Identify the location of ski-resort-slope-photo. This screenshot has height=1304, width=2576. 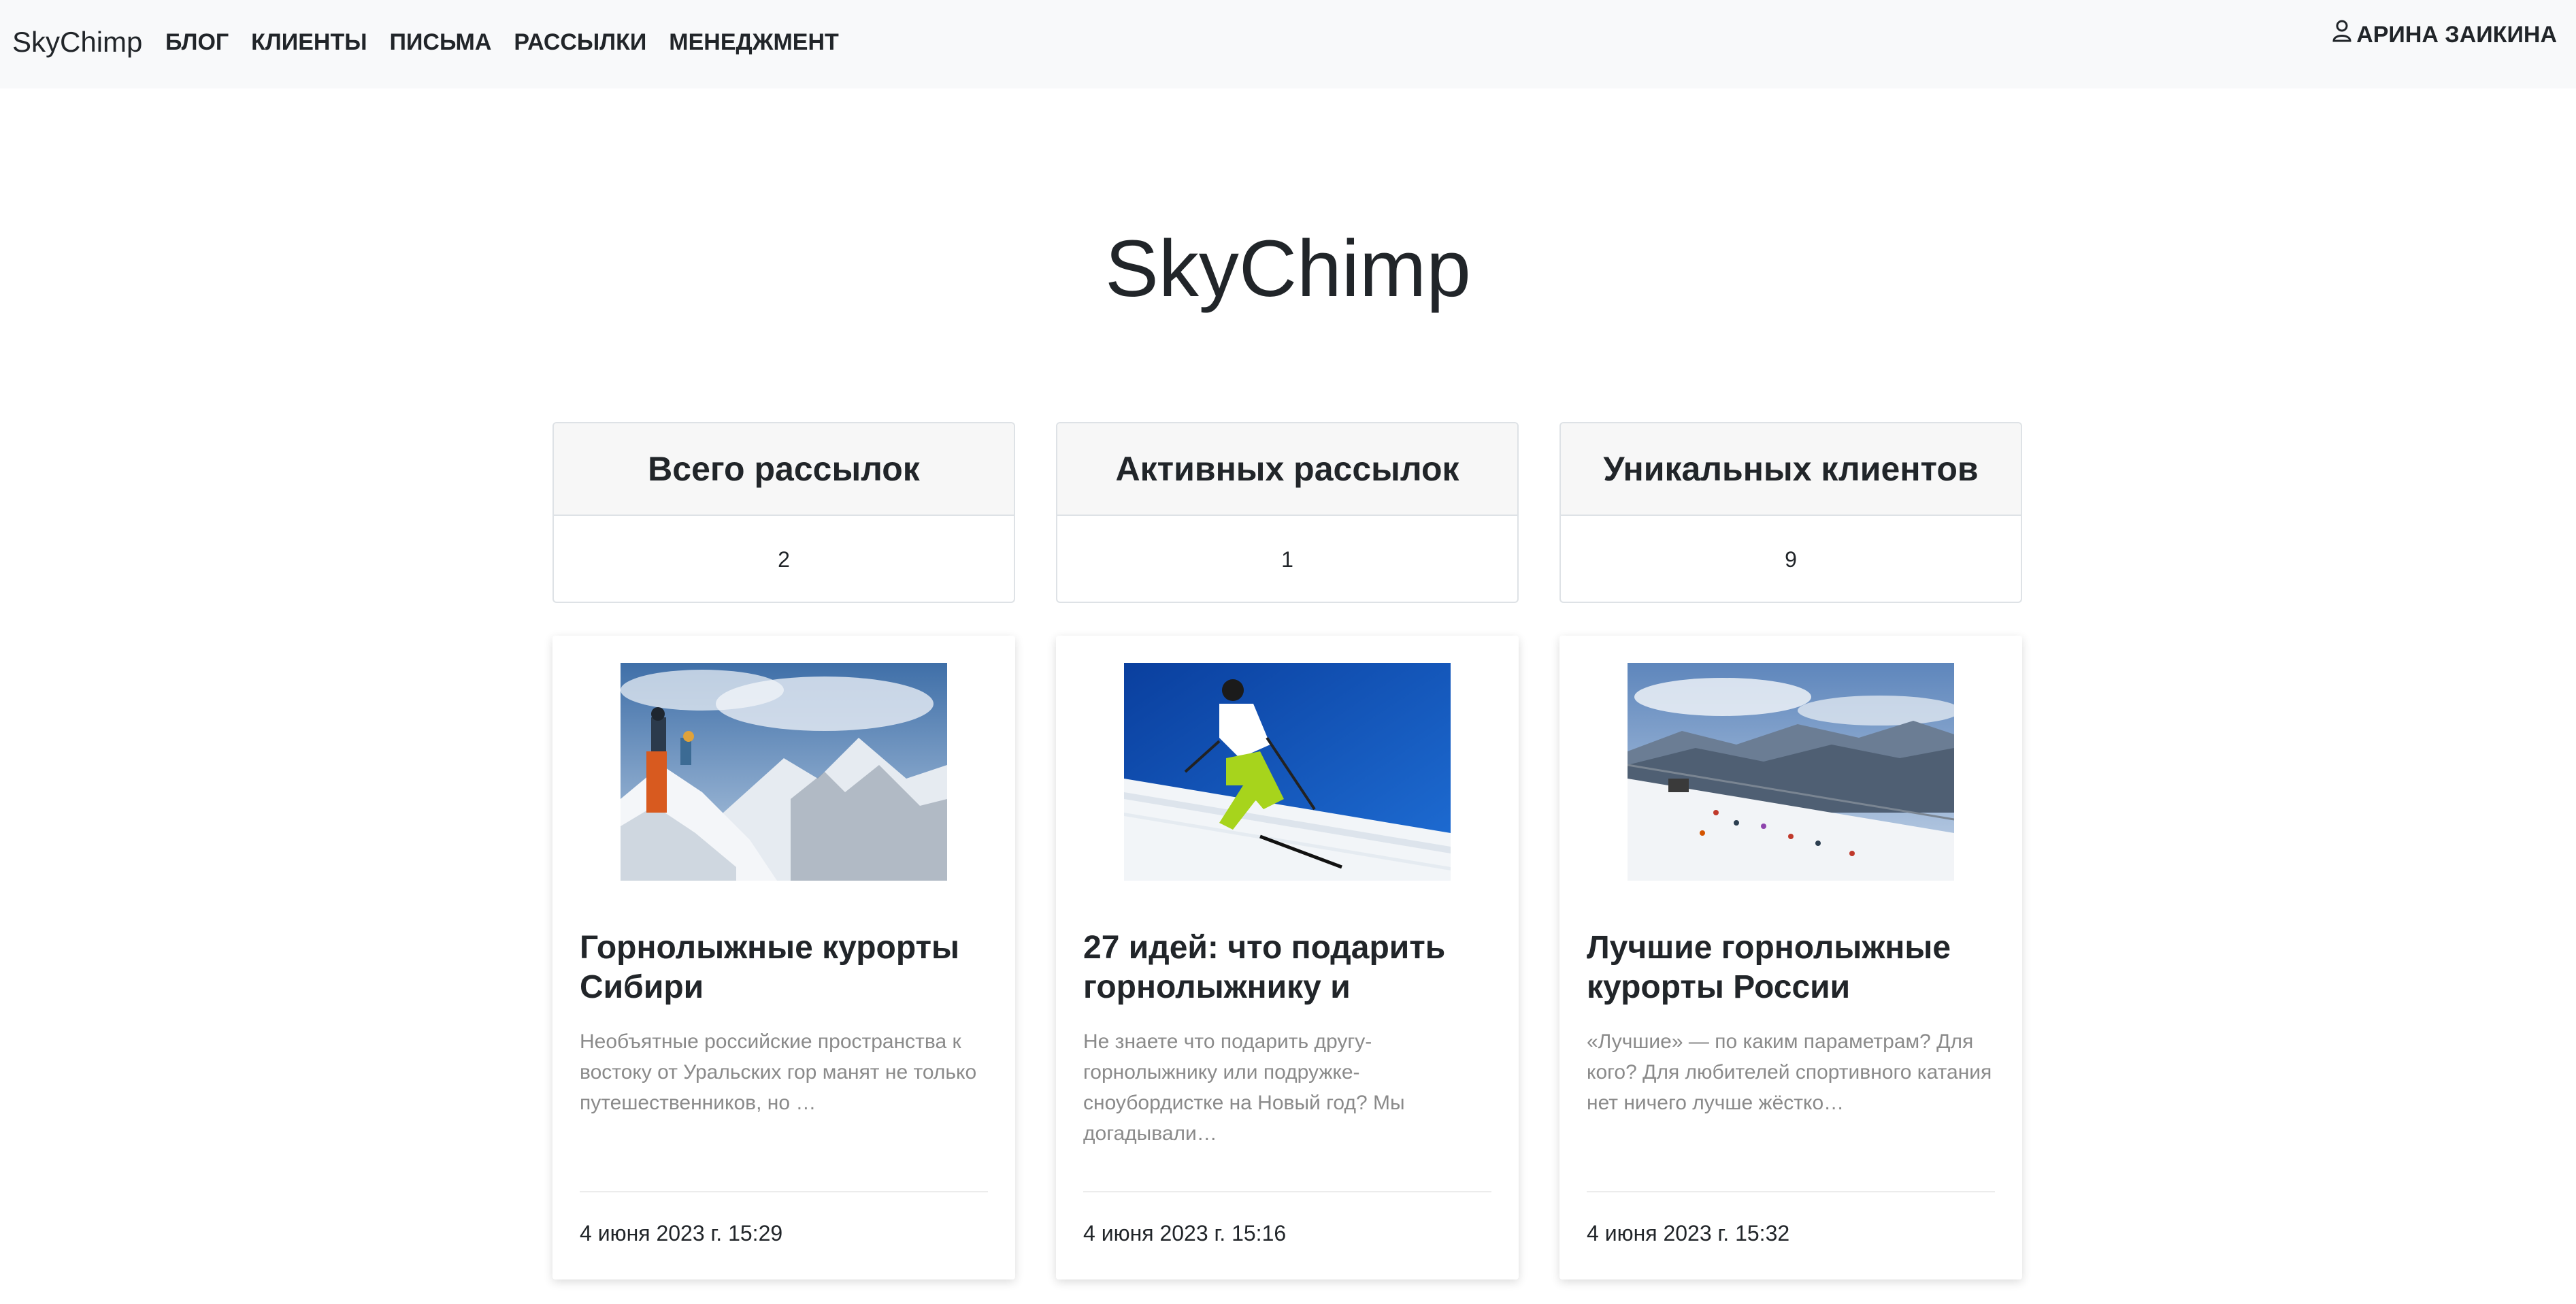
(1791, 772).